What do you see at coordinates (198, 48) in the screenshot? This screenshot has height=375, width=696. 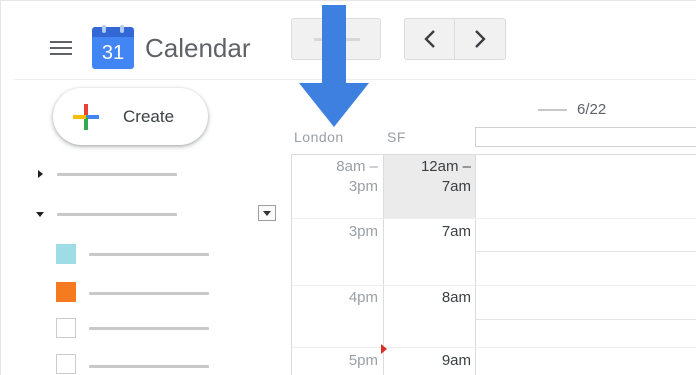 I see `app-title: Calendar` at bounding box center [198, 48].